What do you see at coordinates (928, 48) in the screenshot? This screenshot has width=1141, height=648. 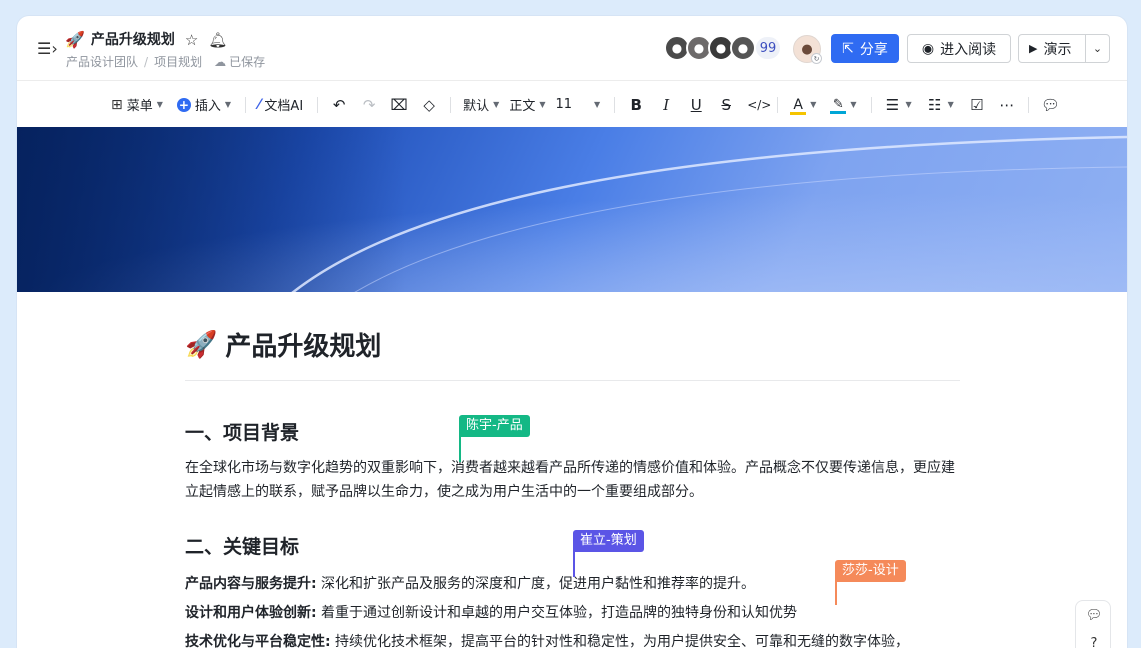 I see `eye-icon: ◉` at bounding box center [928, 48].